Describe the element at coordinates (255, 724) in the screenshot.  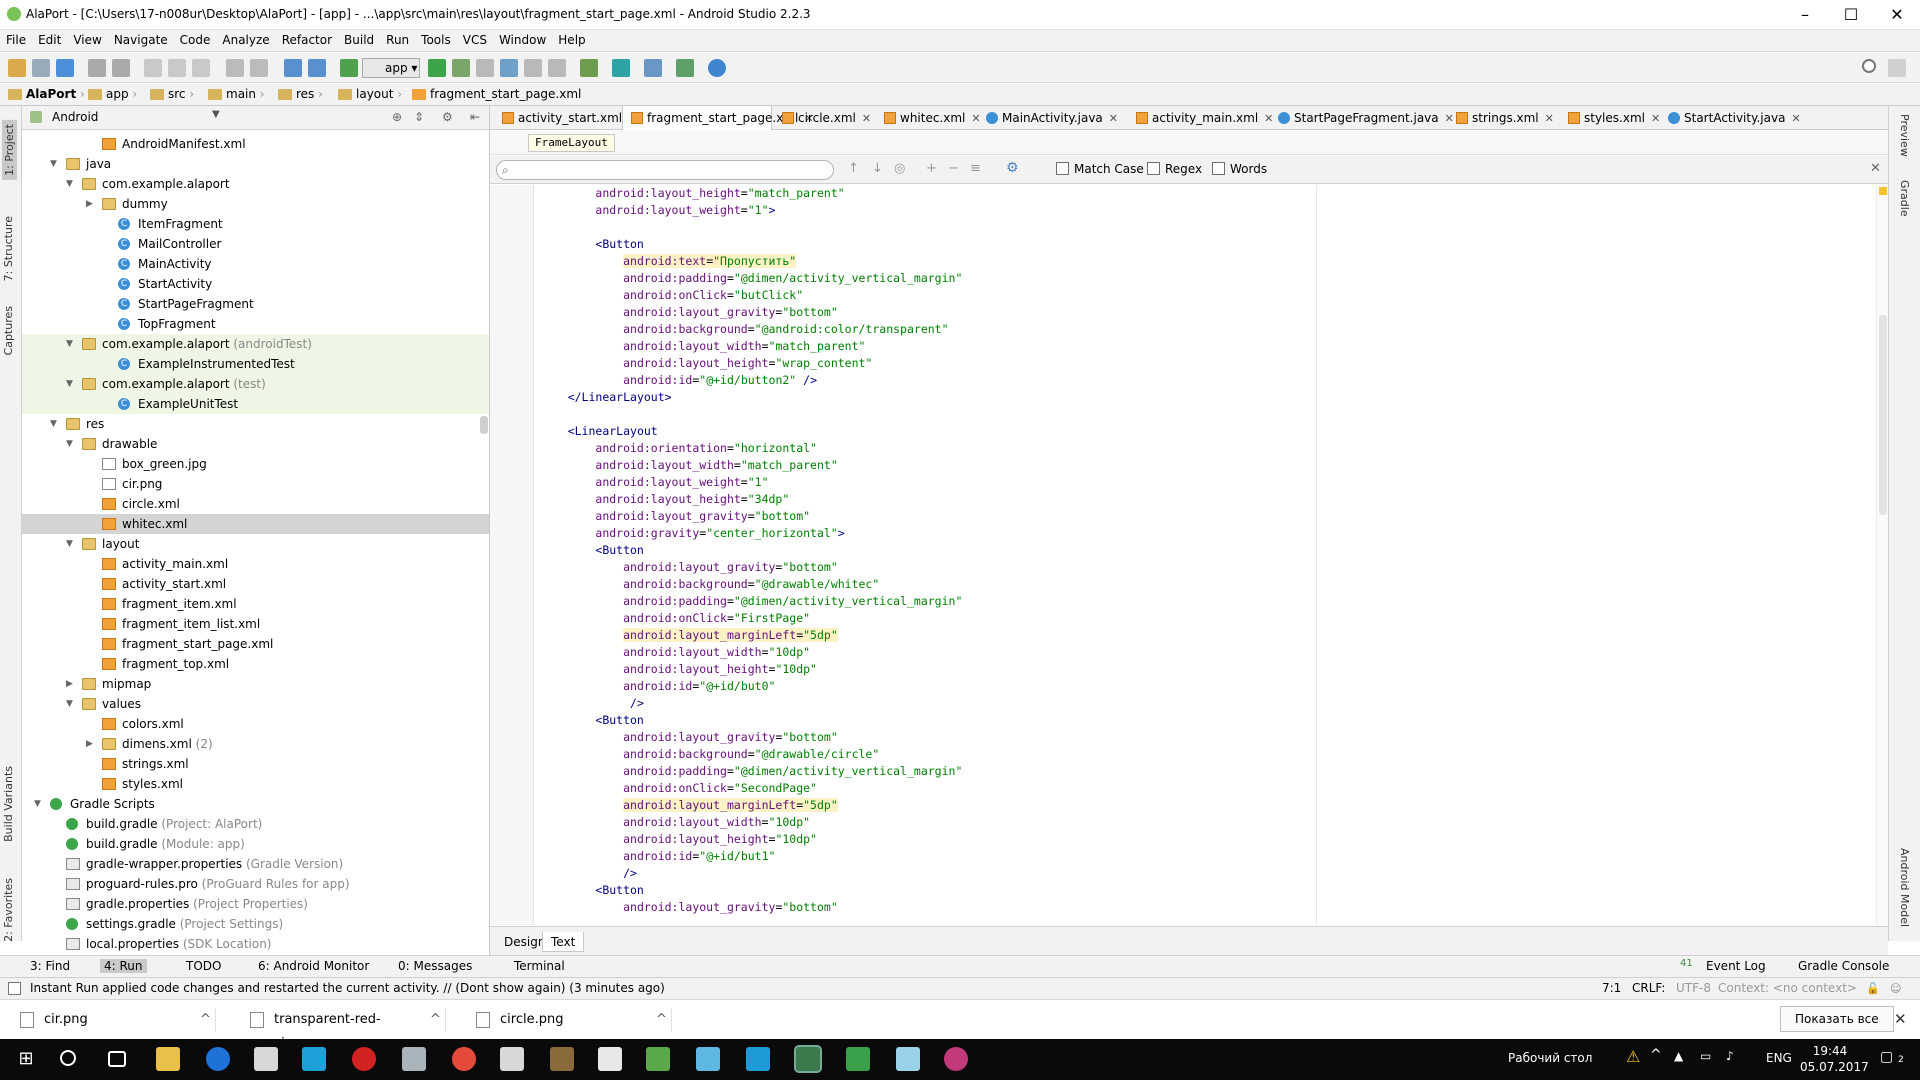
I see `tree-item: colors.xml` at that location.